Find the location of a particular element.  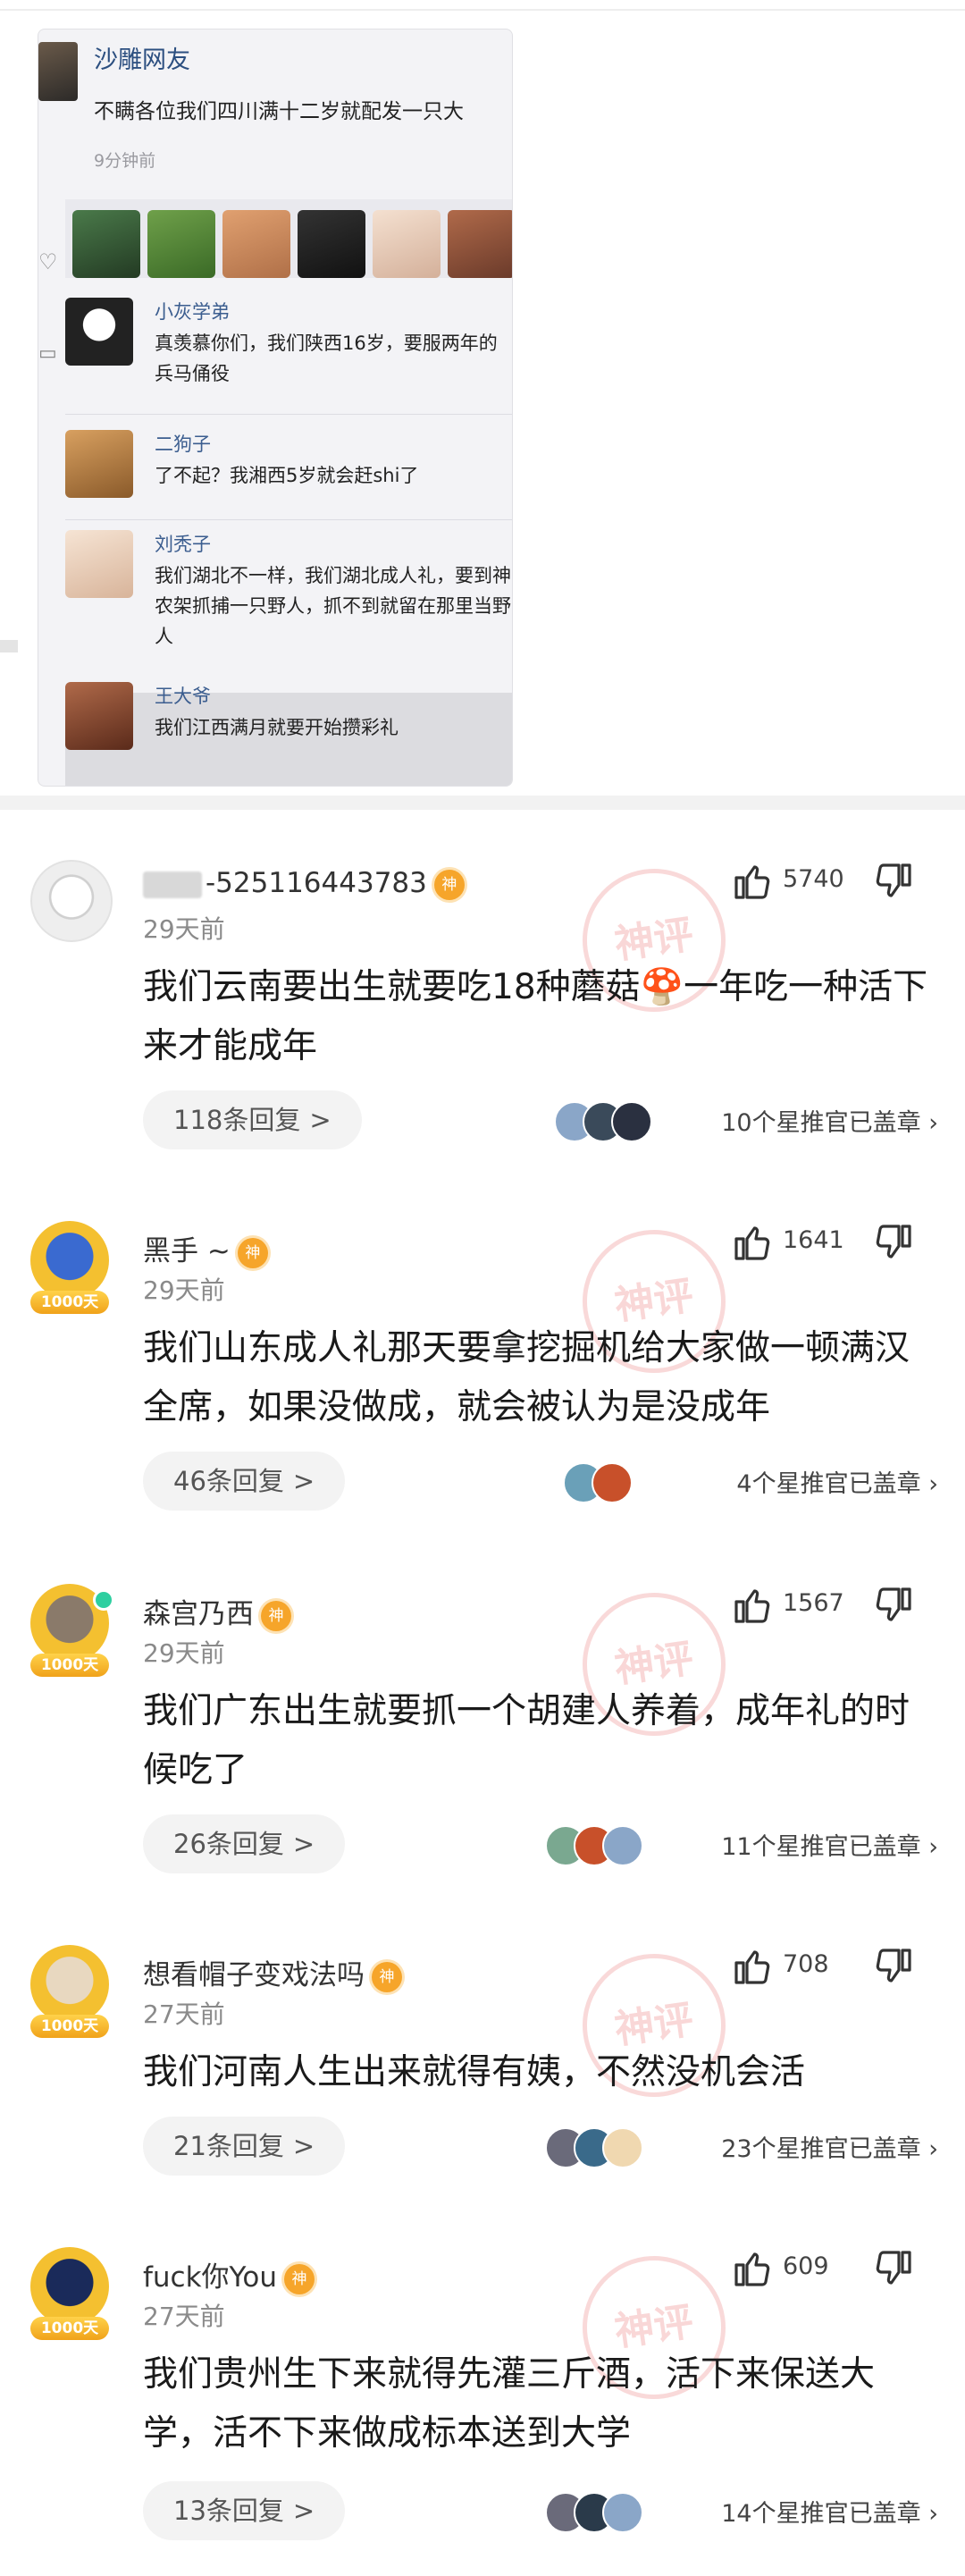

reply-text: 了不起？我湘西5岁就会赶shi了 is located at coordinates (287, 476).